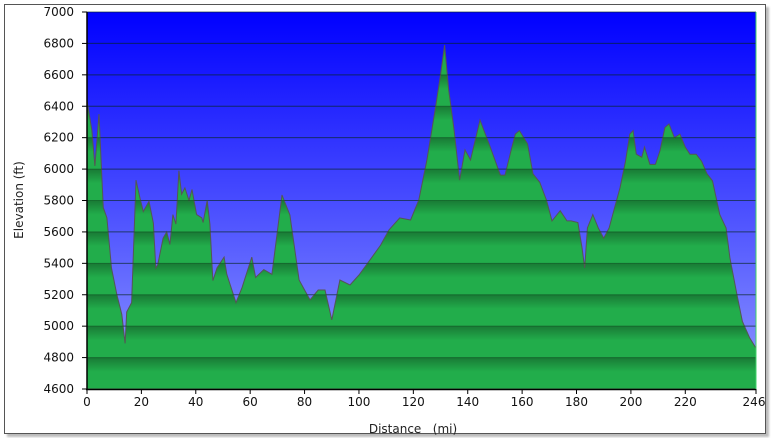  What do you see at coordinates (250, 402) in the screenshot?
I see `x-tick-label: 60` at bounding box center [250, 402].